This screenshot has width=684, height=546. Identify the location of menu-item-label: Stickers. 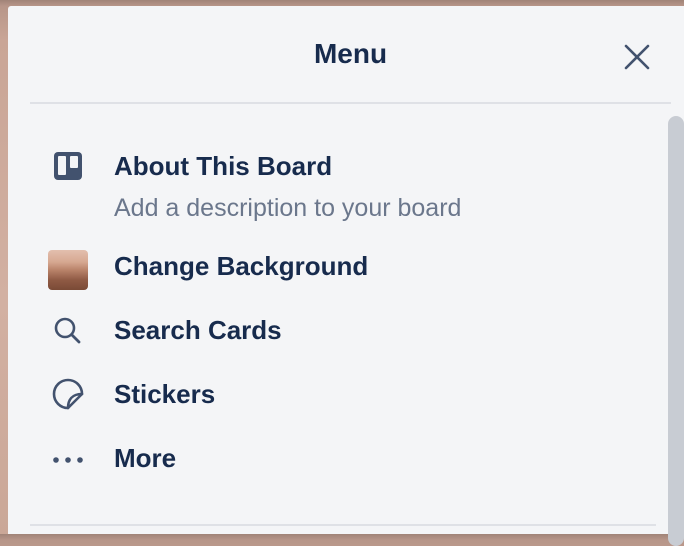
(165, 394).